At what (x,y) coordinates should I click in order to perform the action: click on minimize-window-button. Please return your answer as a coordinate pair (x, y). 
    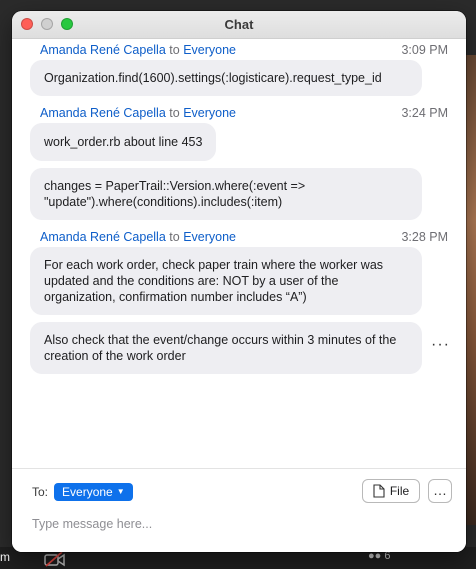
    Looking at the image, I should click on (47, 24).